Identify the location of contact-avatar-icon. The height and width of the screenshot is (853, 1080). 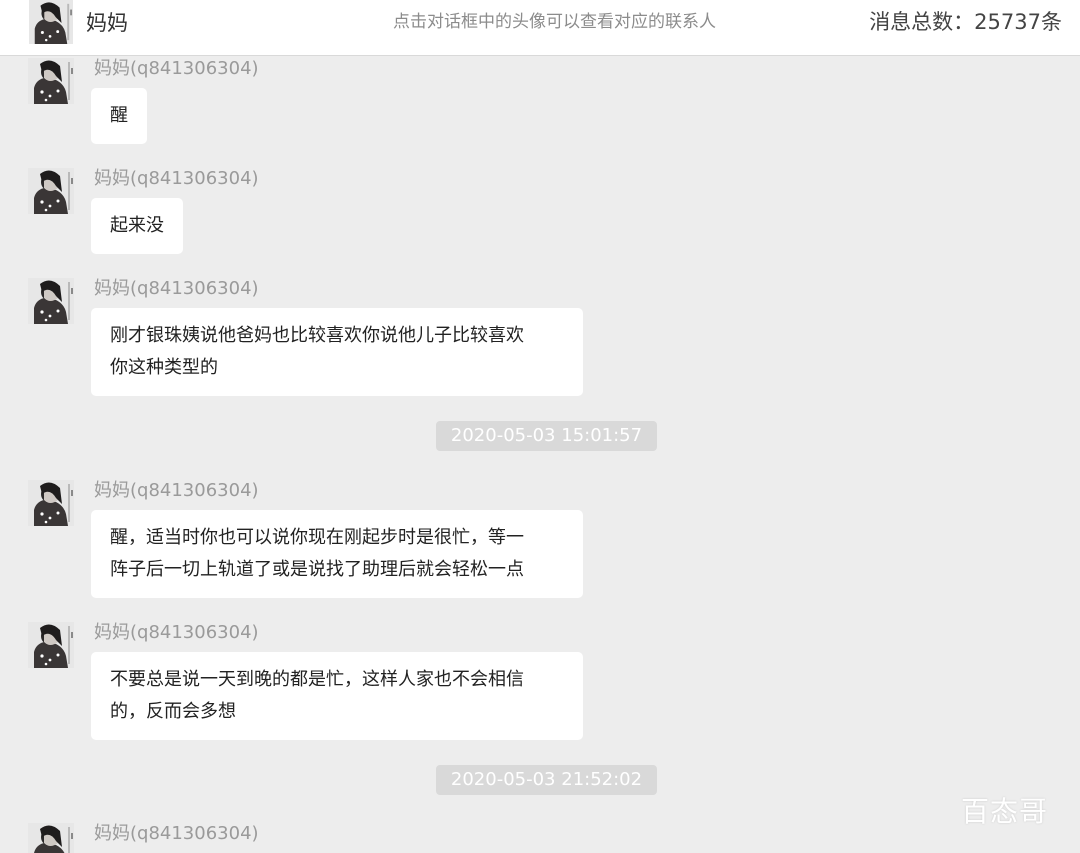
(51, 22).